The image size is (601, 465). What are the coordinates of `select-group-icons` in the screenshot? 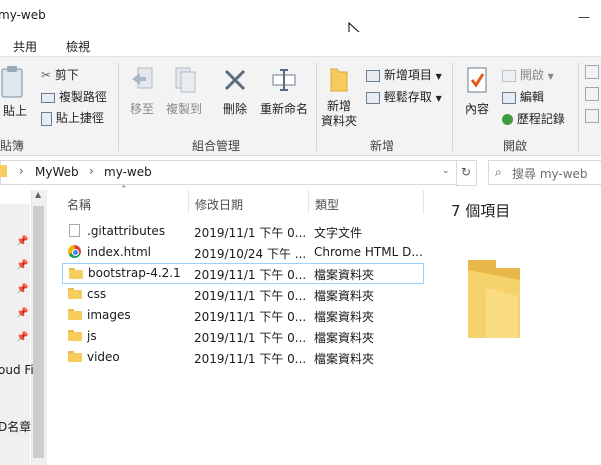 It's located at (593, 95).